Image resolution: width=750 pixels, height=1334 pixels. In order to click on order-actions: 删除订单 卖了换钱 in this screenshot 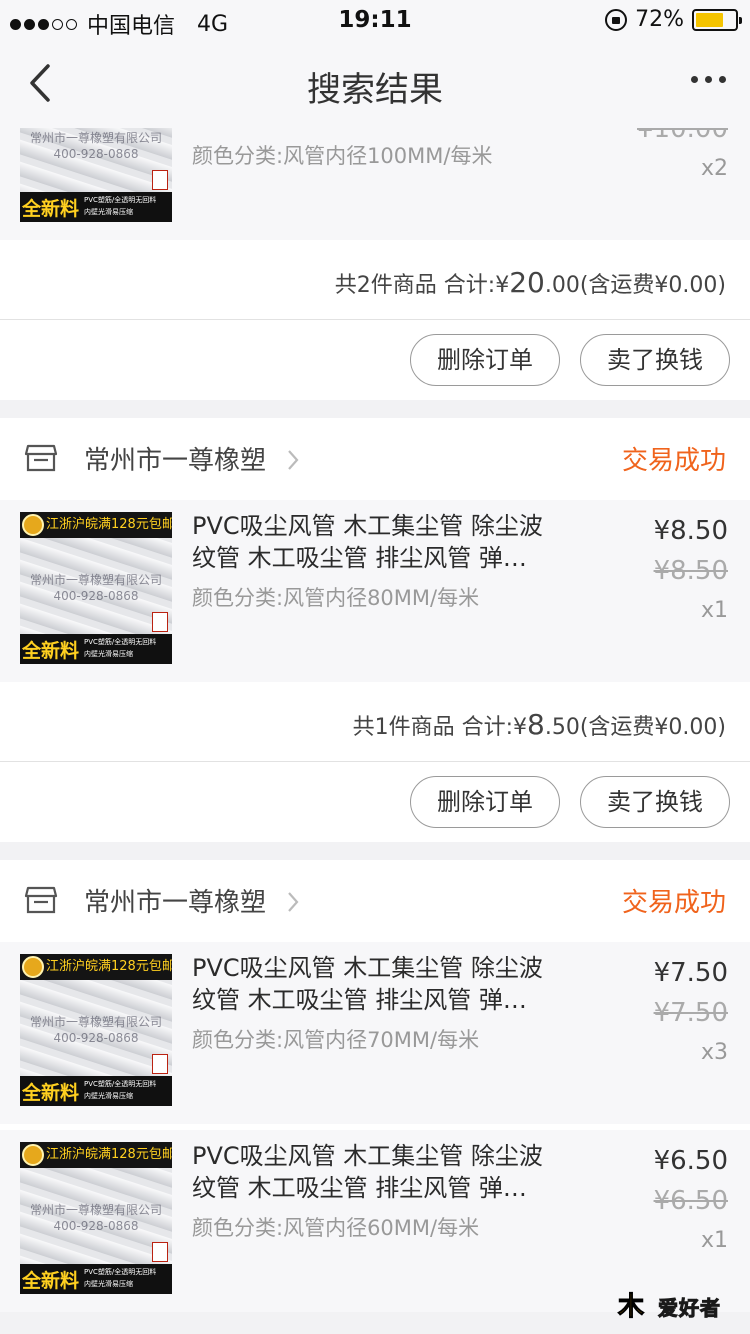, I will do `click(375, 360)`.